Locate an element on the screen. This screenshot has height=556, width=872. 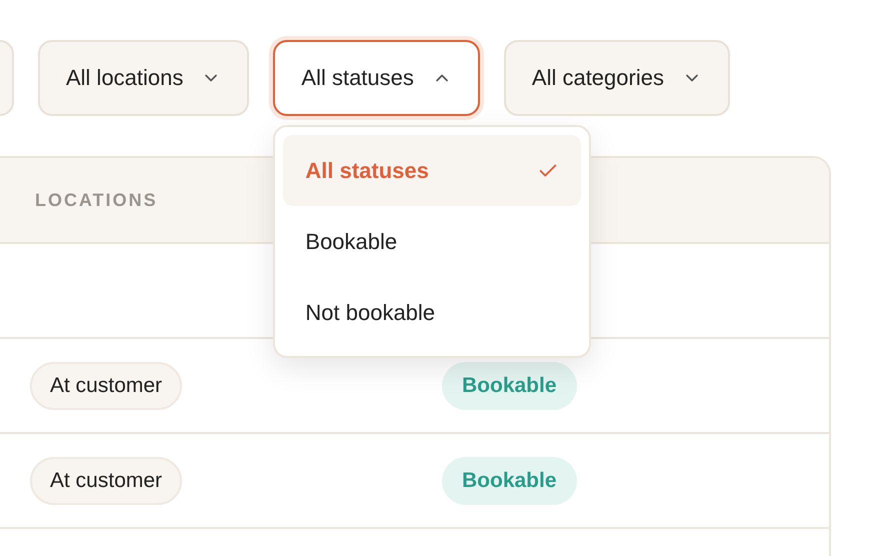
menu-option: Bookable is located at coordinates (432, 241).